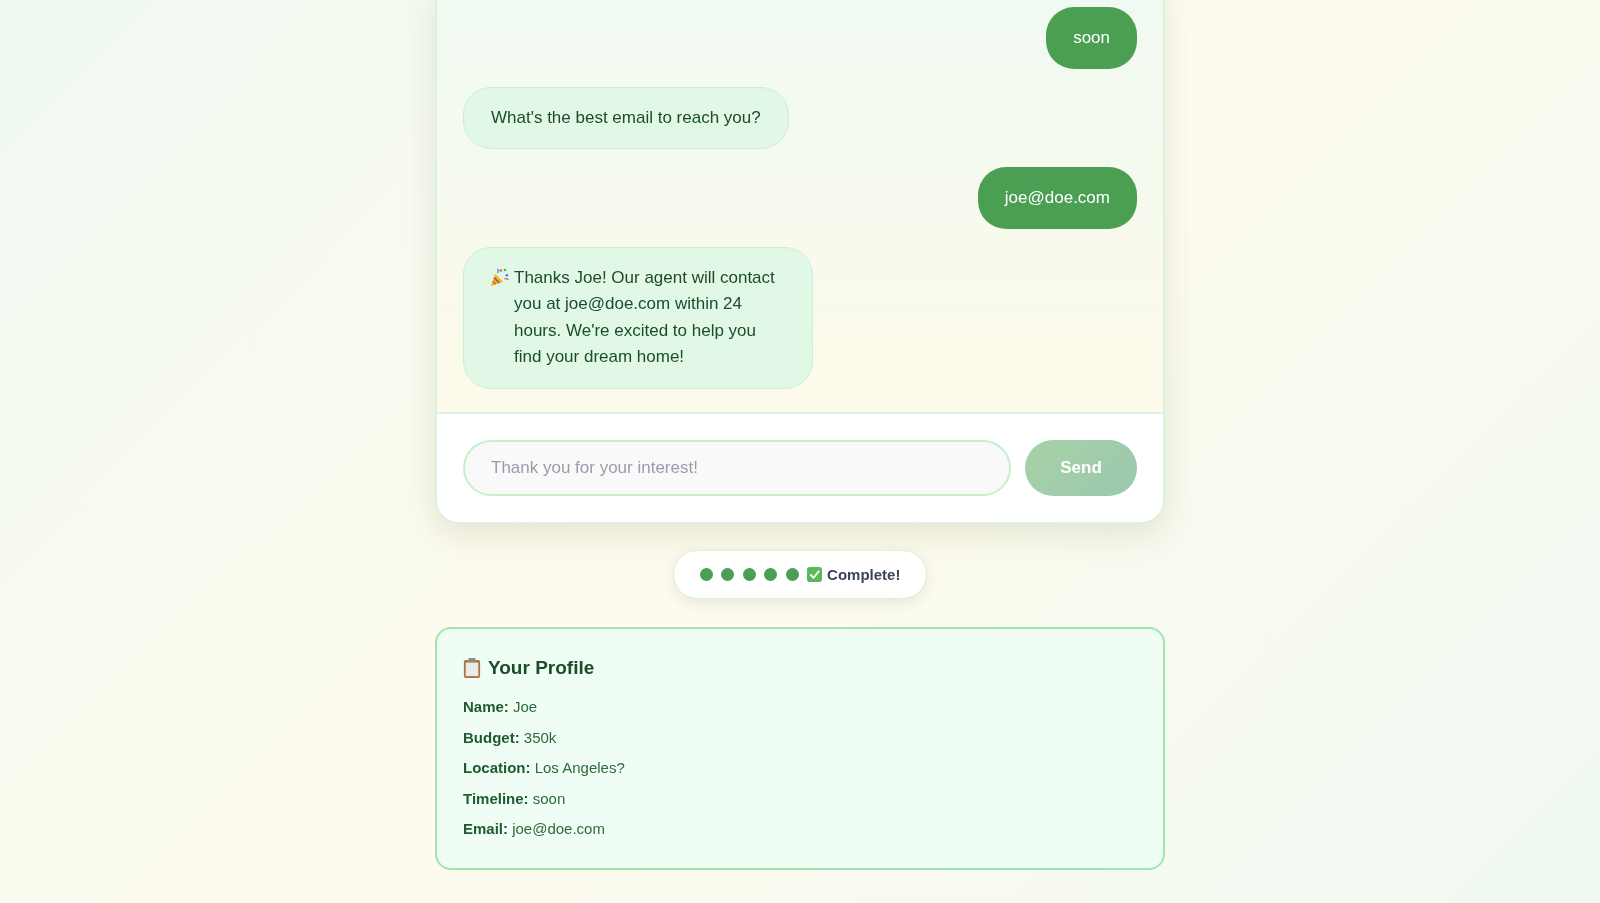 The image size is (1600, 903). What do you see at coordinates (800, 768) in the screenshot?
I see `profile-field: Location: Los Angeles?` at bounding box center [800, 768].